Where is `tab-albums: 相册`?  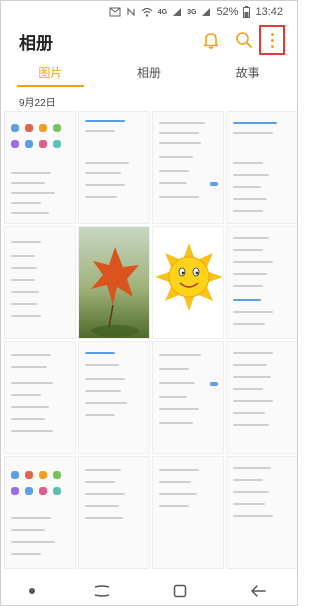 tab-albums: 相册 is located at coordinates (149, 73).